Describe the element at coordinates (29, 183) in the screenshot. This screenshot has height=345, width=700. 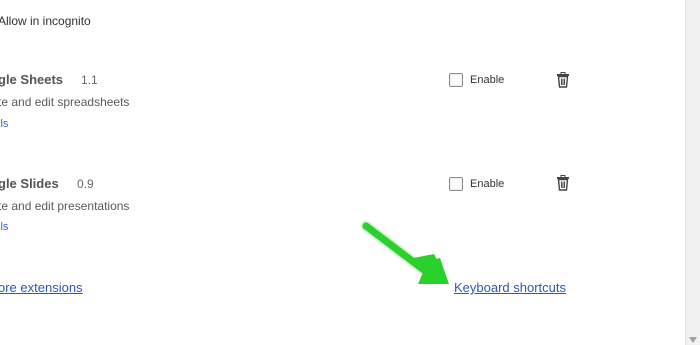
I see `extension-name: gle Slides` at that location.